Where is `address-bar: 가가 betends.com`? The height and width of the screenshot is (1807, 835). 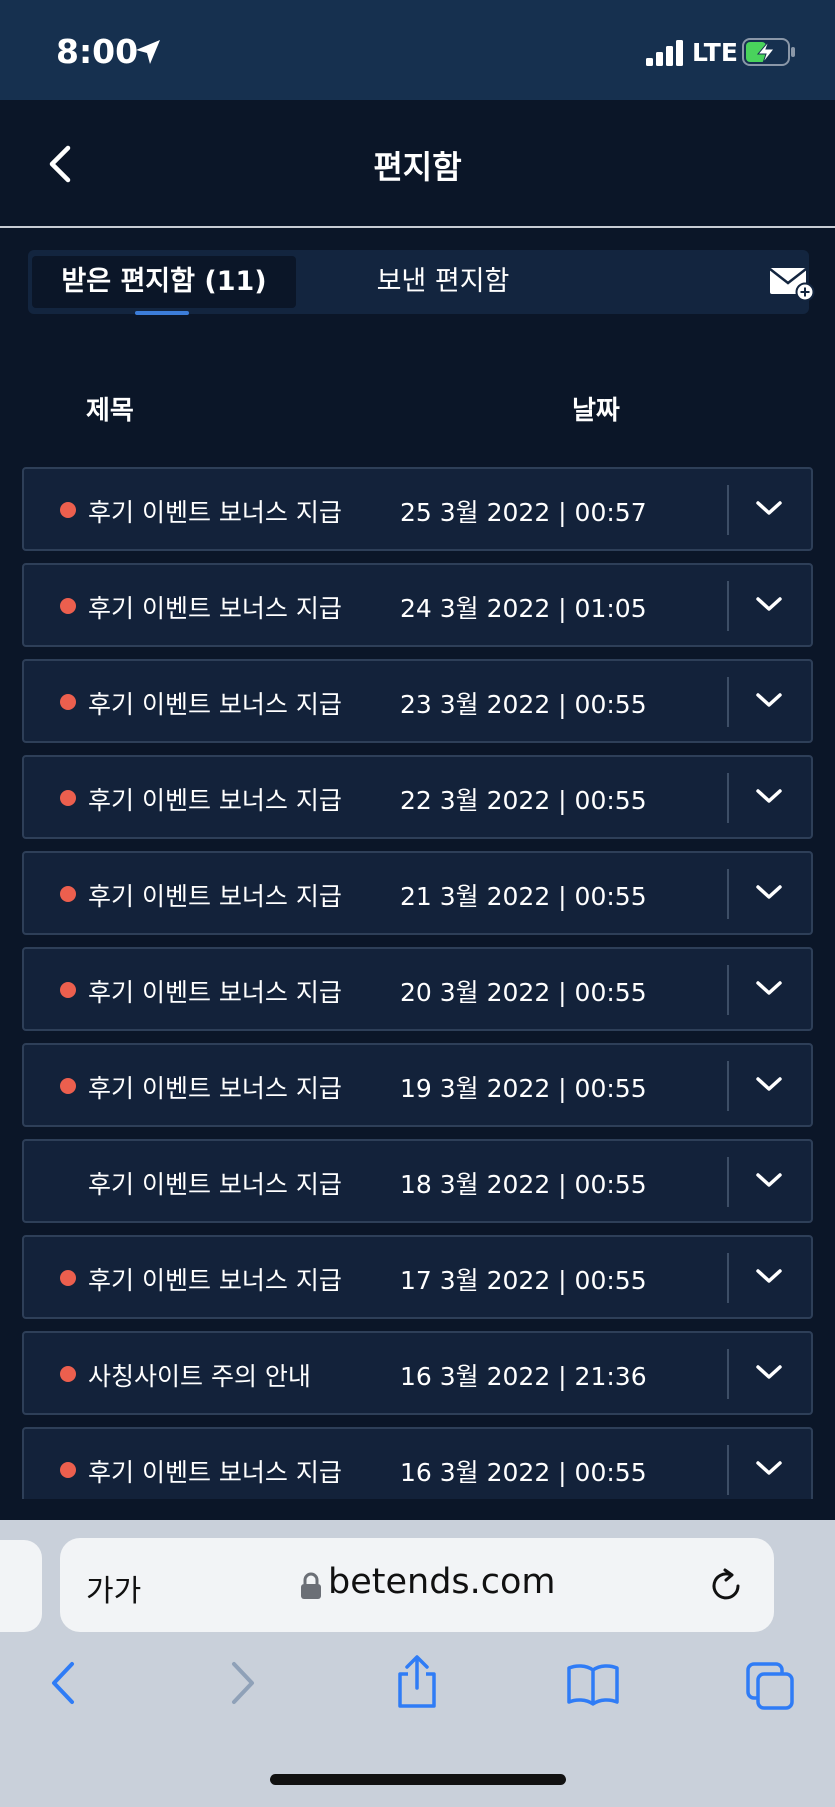
address-bar: 가가 betends.com is located at coordinates (417, 1585).